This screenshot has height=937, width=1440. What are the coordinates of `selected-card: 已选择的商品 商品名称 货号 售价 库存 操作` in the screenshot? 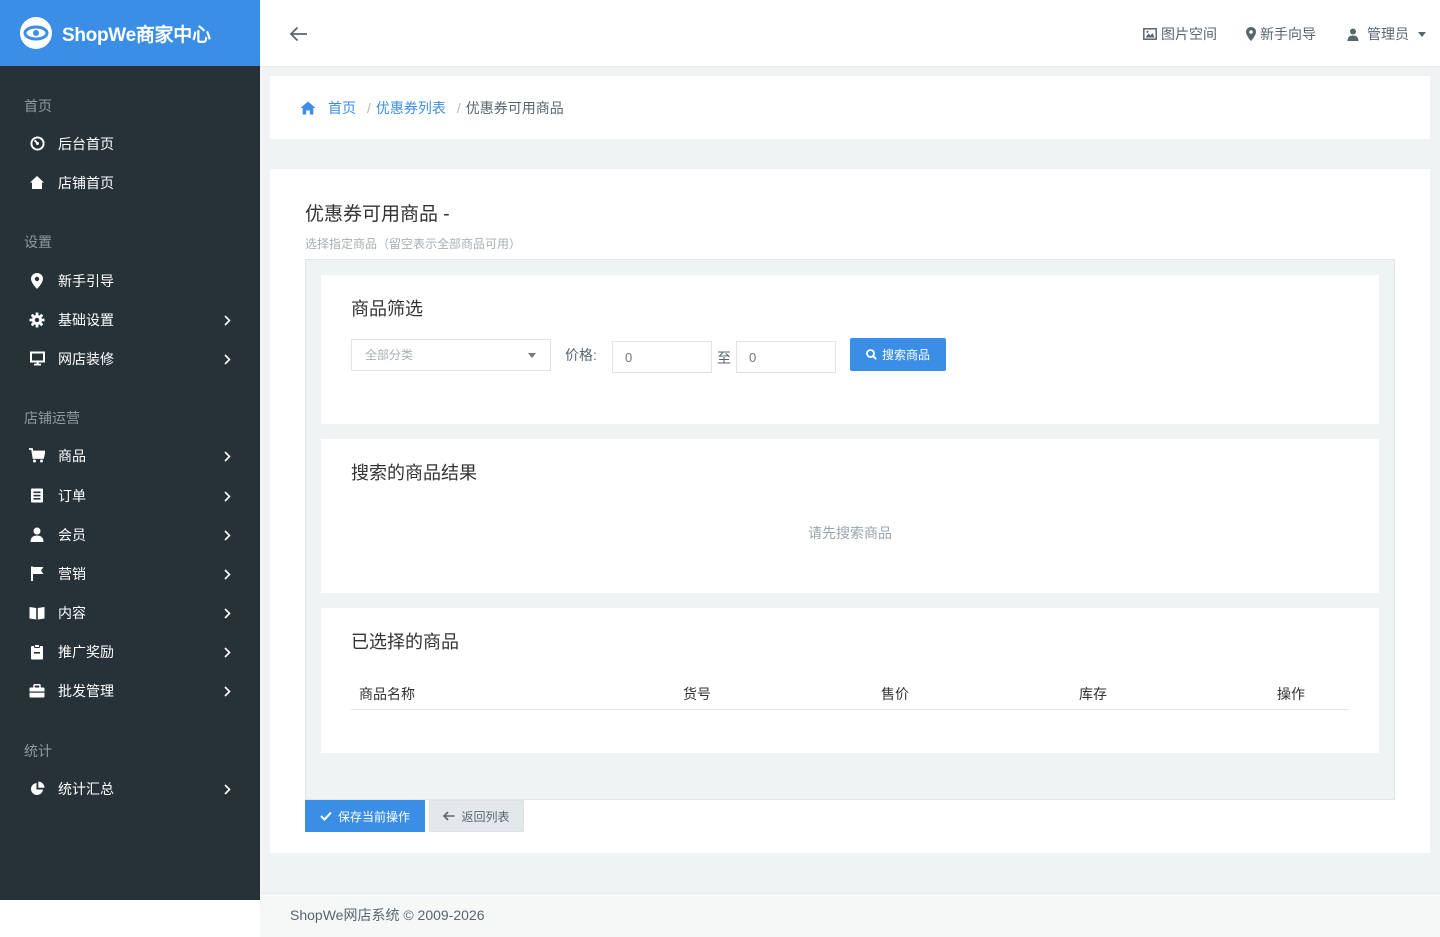 It's located at (850, 680).